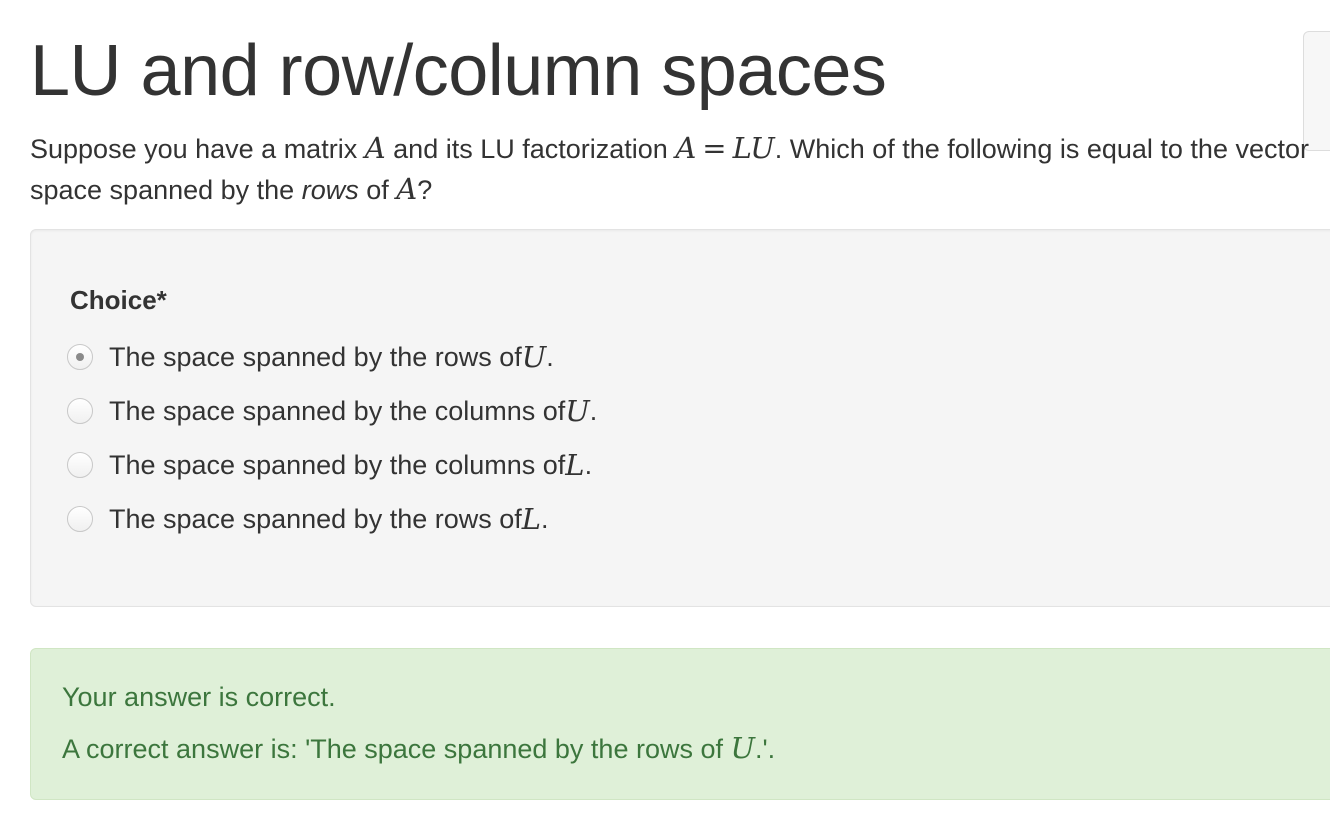  I want to click on choice-option: The space spanned by the rows of L., so click(308, 519).